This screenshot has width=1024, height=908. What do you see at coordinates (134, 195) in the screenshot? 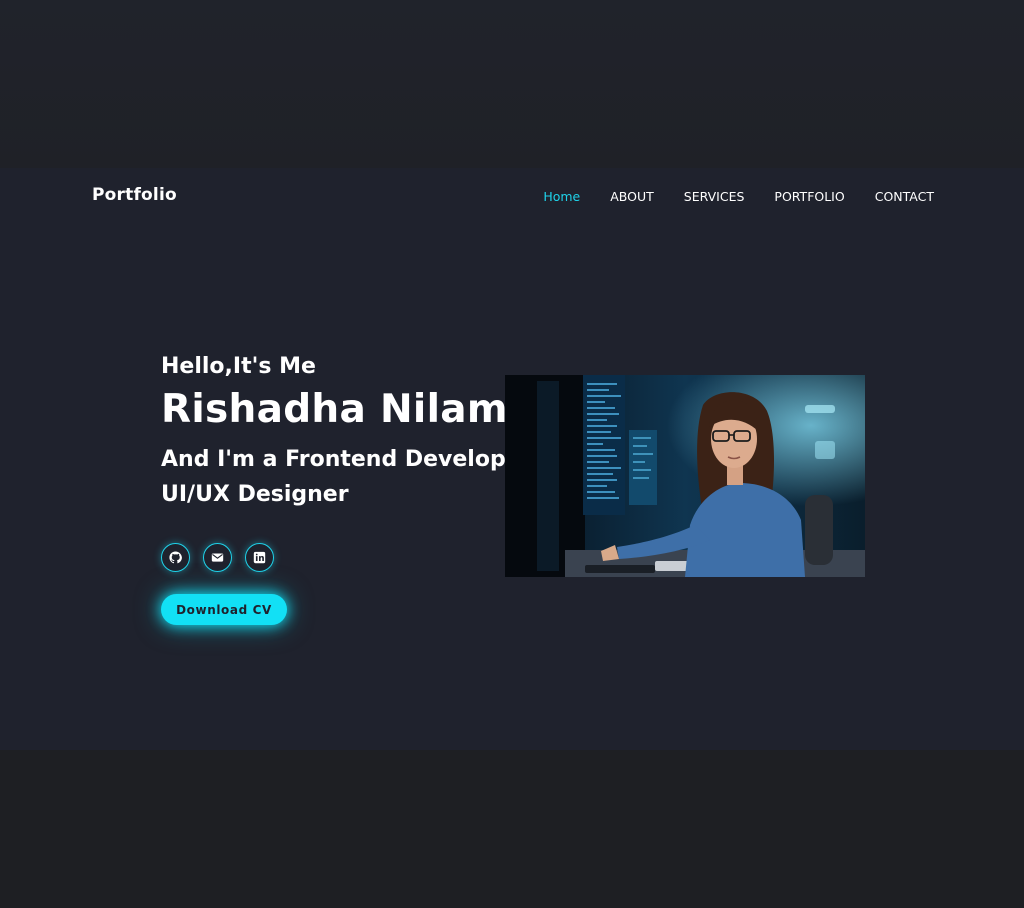
I see `site-logo: Portfolio` at bounding box center [134, 195].